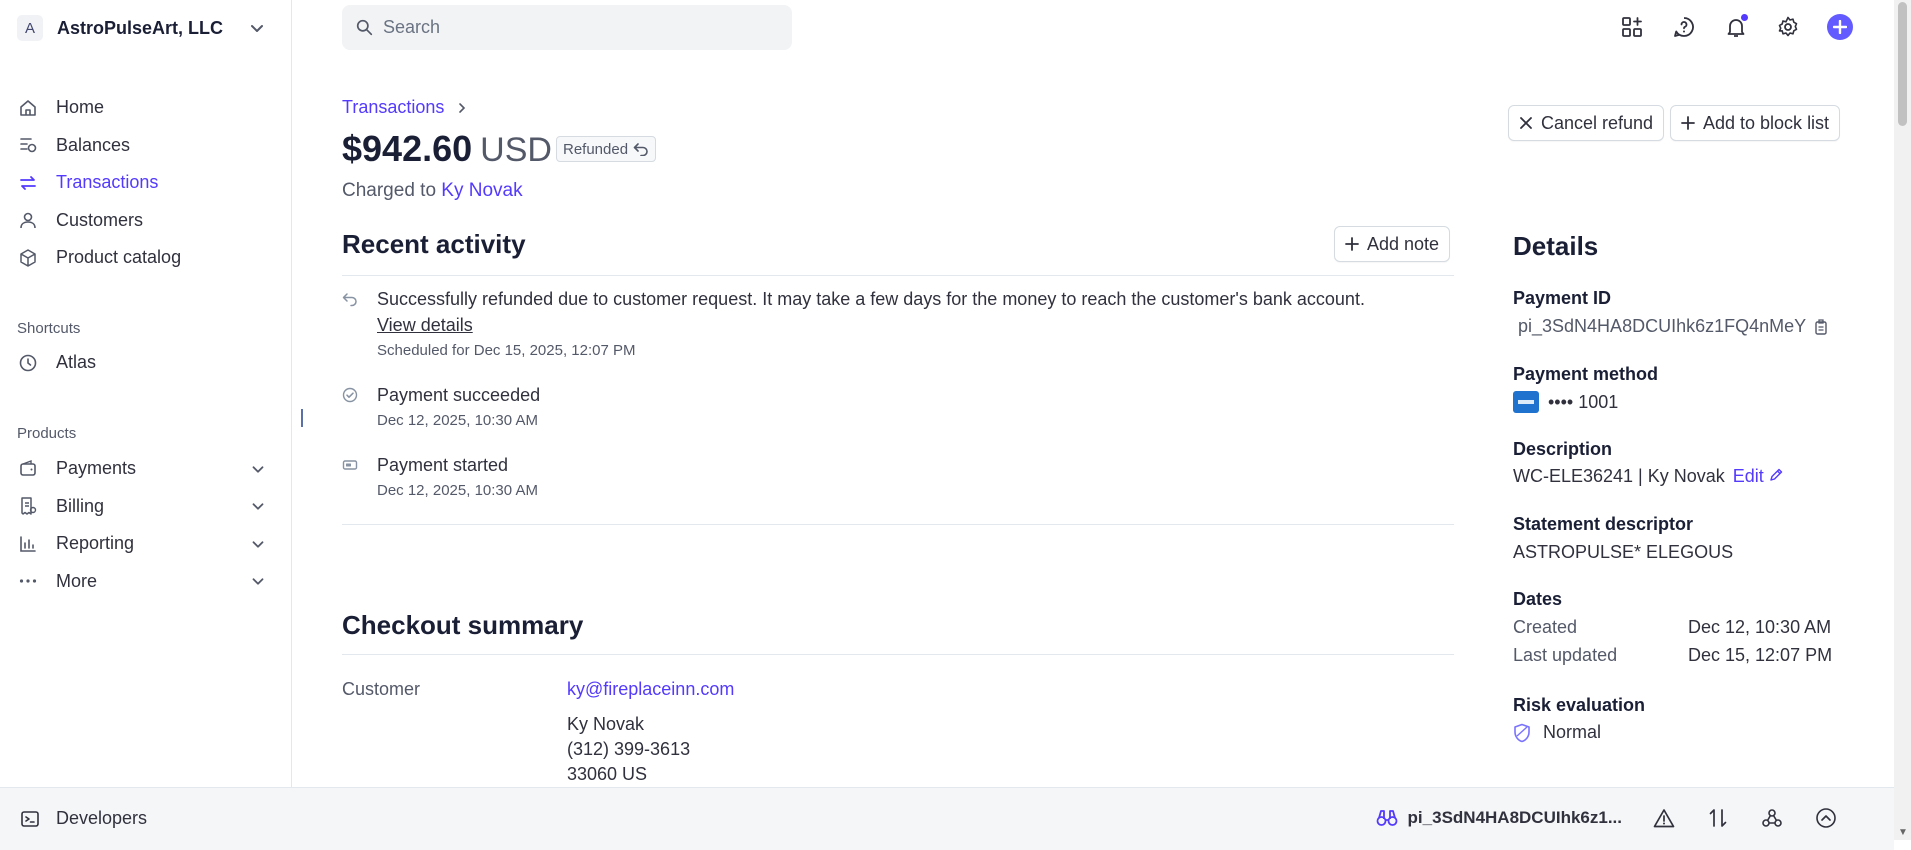 The width and height of the screenshot is (1911, 850). I want to click on sidebar-item-atlas: Atlas, so click(142, 363).